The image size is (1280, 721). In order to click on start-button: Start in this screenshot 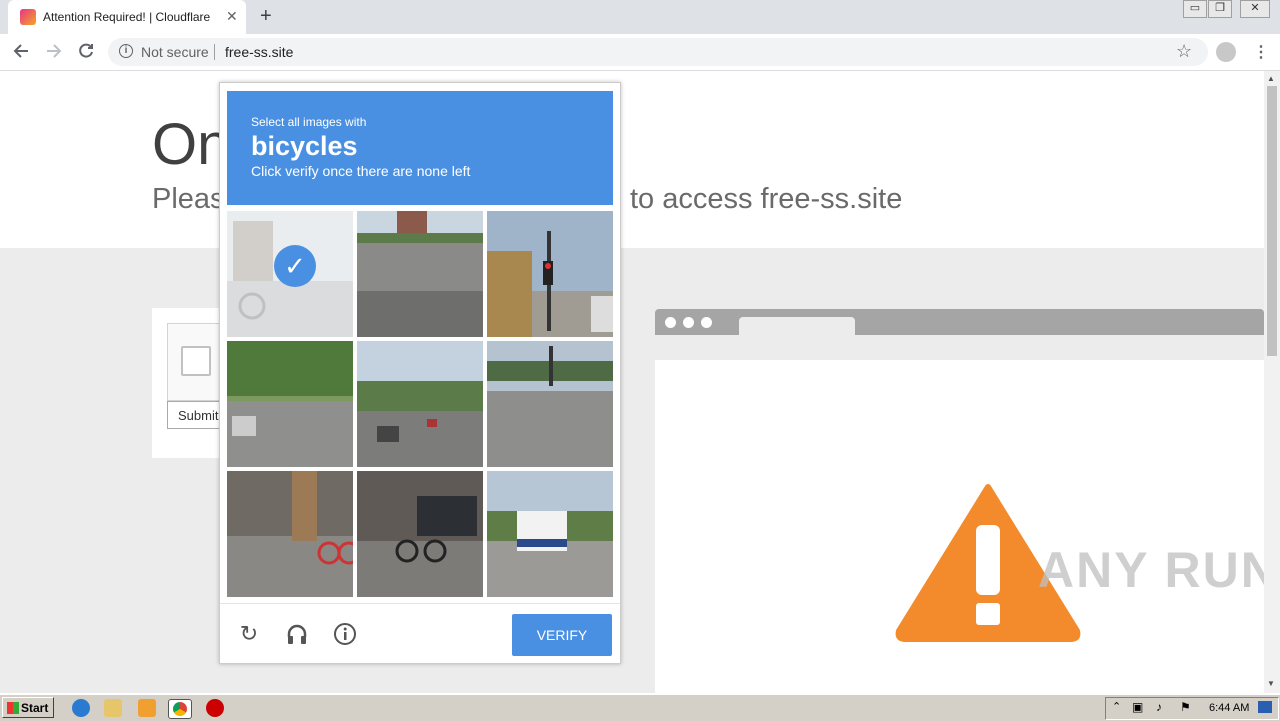, I will do `click(28, 707)`.